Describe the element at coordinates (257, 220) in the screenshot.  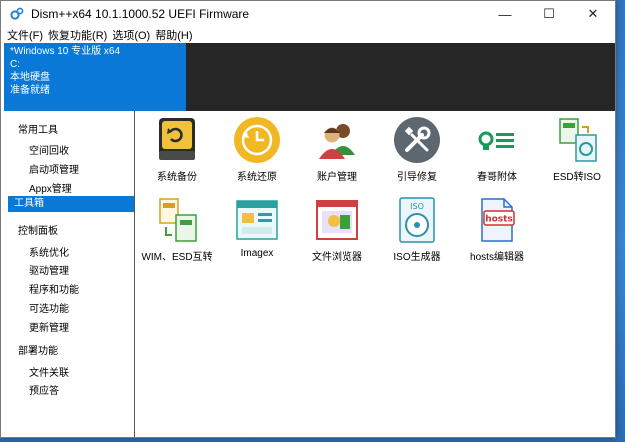
I see `imagex-window-icon` at that location.